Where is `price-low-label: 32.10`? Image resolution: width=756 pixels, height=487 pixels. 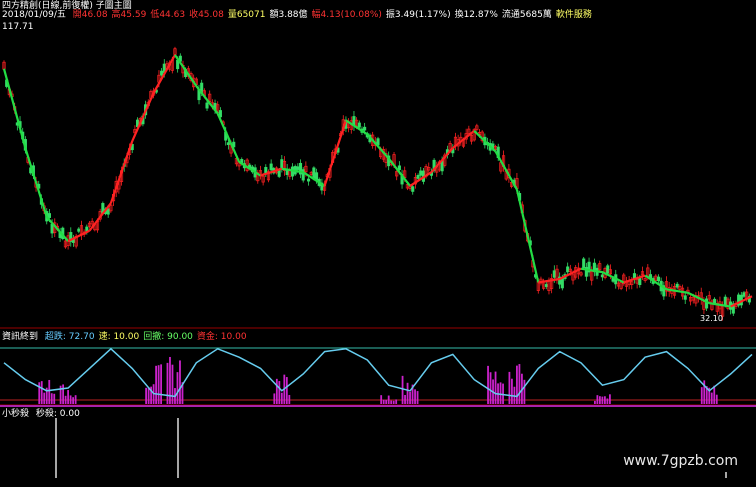 price-low-label: 32.10 is located at coordinates (711, 318).